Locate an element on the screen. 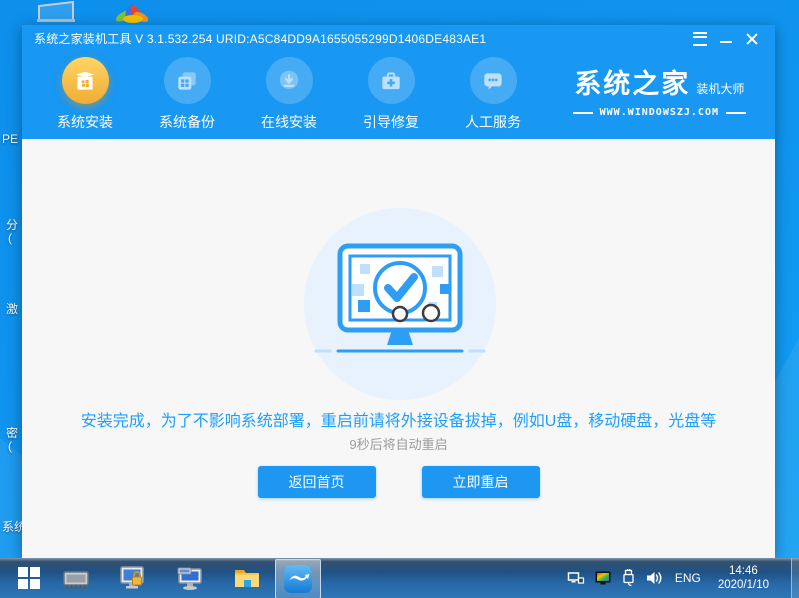  computer-keyboard-app-icon is located at coordinates (189, 578).